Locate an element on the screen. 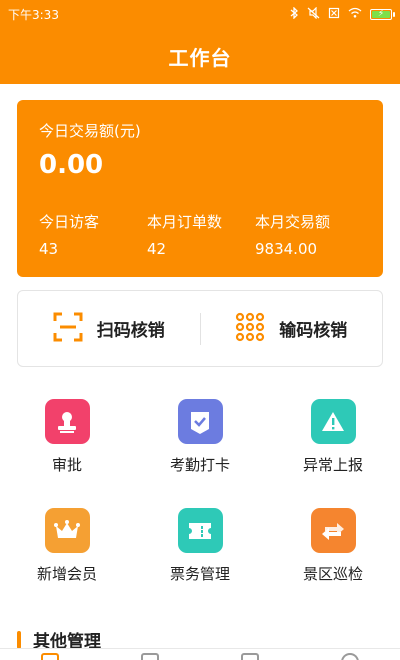 The width and height of the screenshot is (400, 660). grid-label: 景区巡检 is located at coordinates (332, 574).